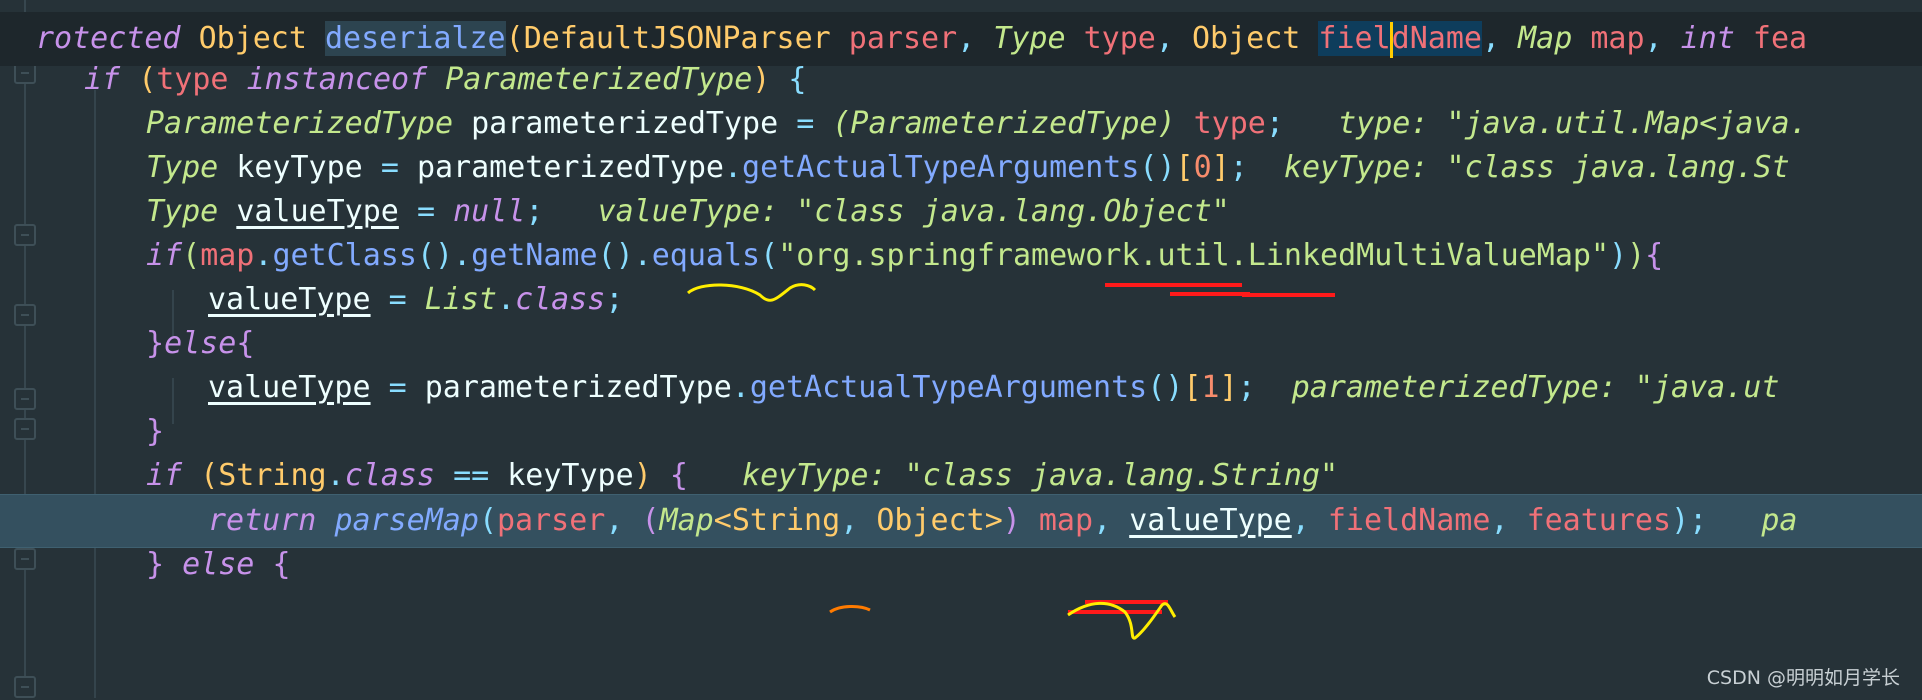 The image size is (1922, 700). What do you see at coordinates (262, 520) in the screenshot?
I see `token-keyword: return` at bounding box center [262, 520].